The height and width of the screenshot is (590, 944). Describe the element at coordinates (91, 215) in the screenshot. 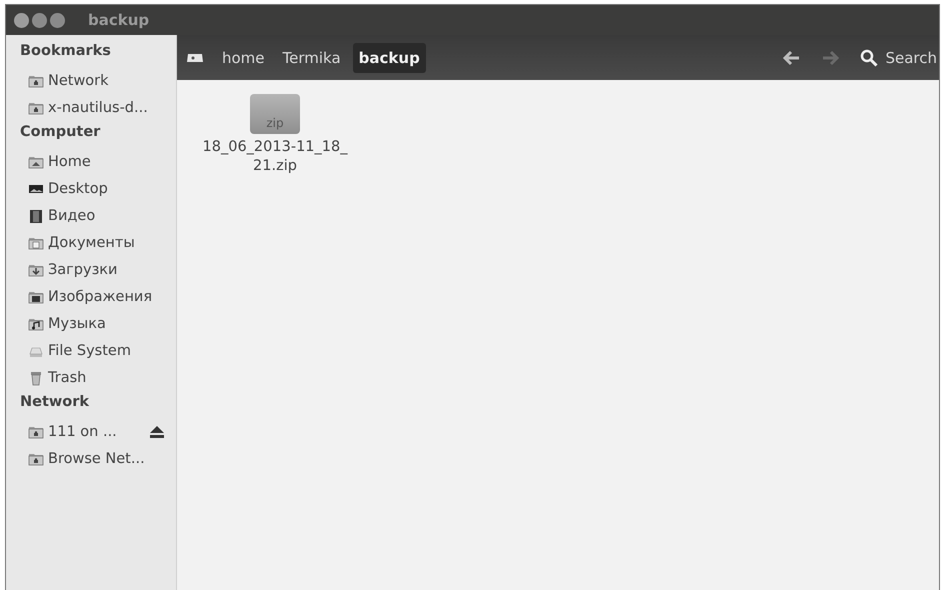

I see `sidebar-item: Видео` at that location.